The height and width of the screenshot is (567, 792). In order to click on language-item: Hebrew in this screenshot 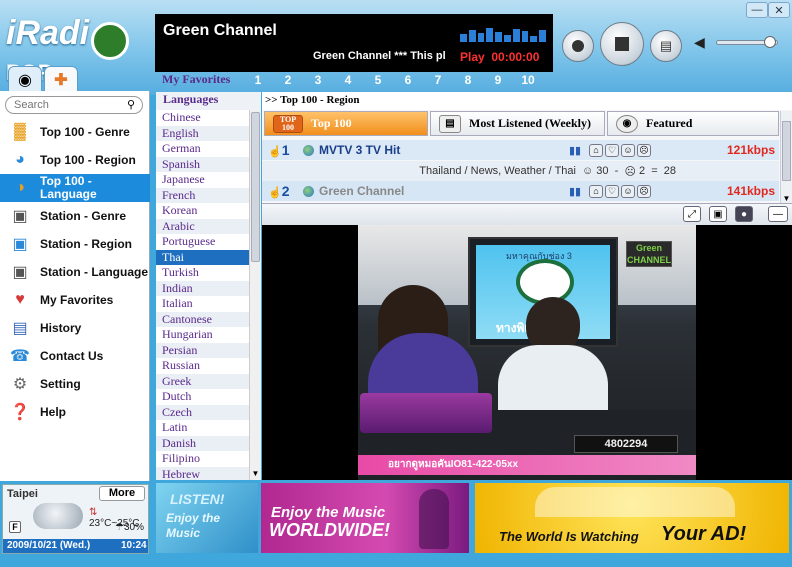, I will do `click(202, 473)`.